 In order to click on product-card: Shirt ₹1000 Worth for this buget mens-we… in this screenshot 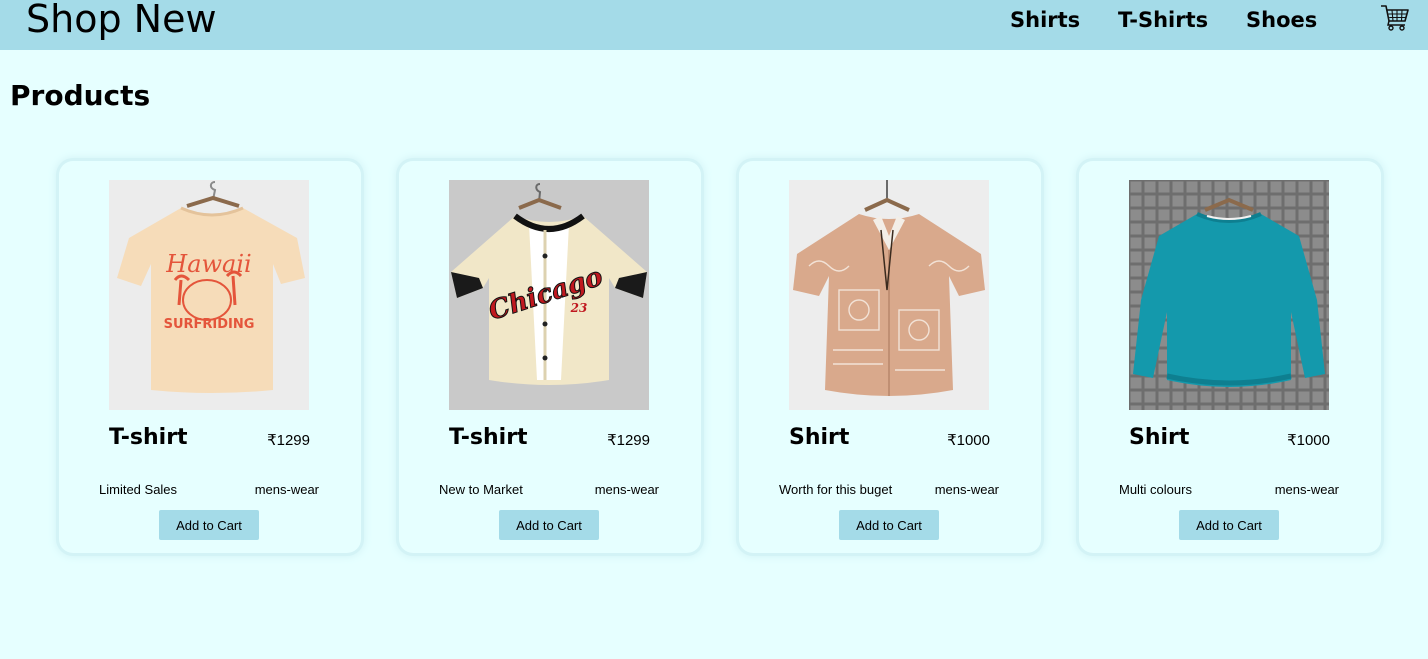, I will do `click(890, 357)`.